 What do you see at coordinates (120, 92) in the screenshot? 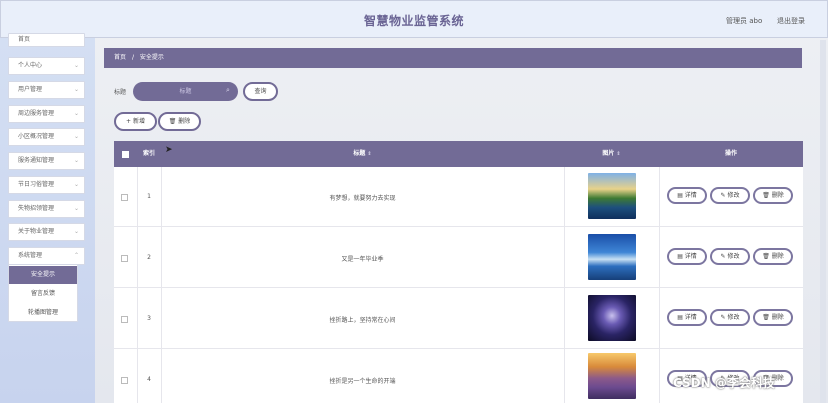
I see `search-label: 标题` at bounding box center [120, 92].